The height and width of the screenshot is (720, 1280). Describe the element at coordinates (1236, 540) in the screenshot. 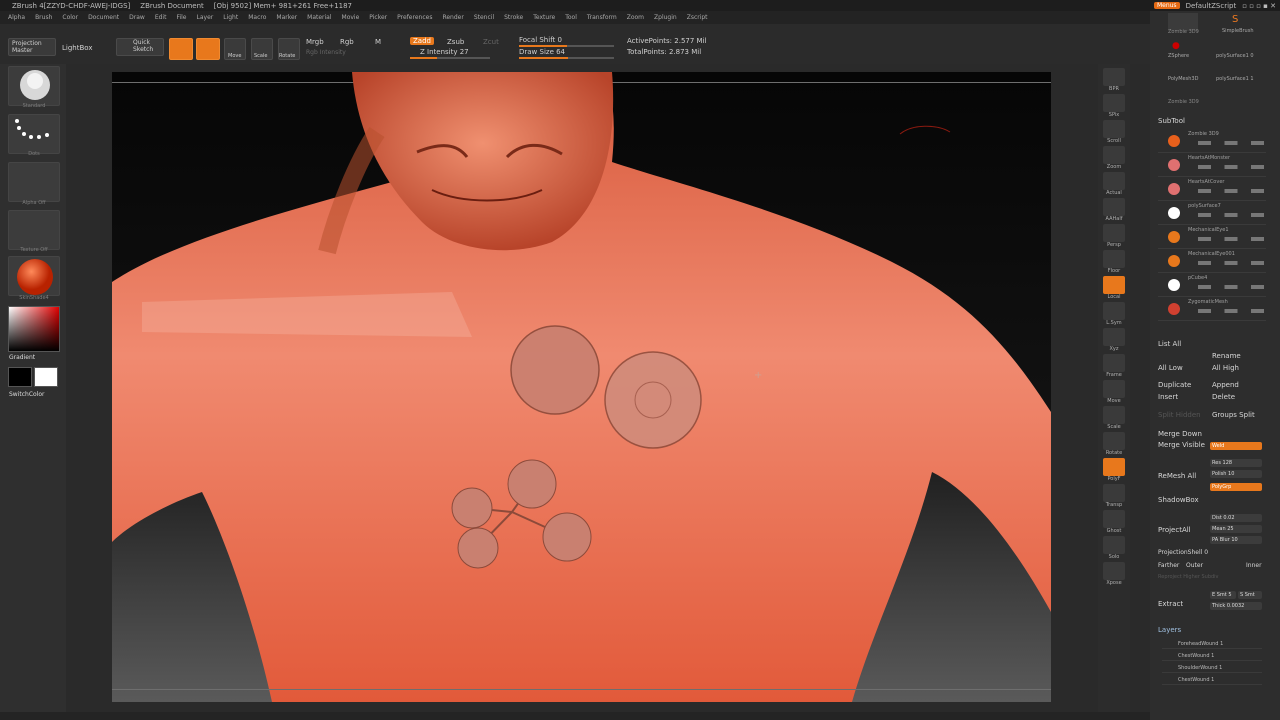

I see `pa-blur-slider: PA Blur 10` at that location.